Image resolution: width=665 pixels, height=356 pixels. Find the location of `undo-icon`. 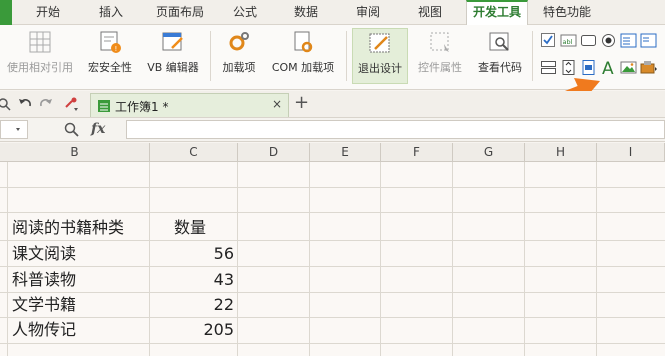

undo-icon is located at coordinates (25, 105).